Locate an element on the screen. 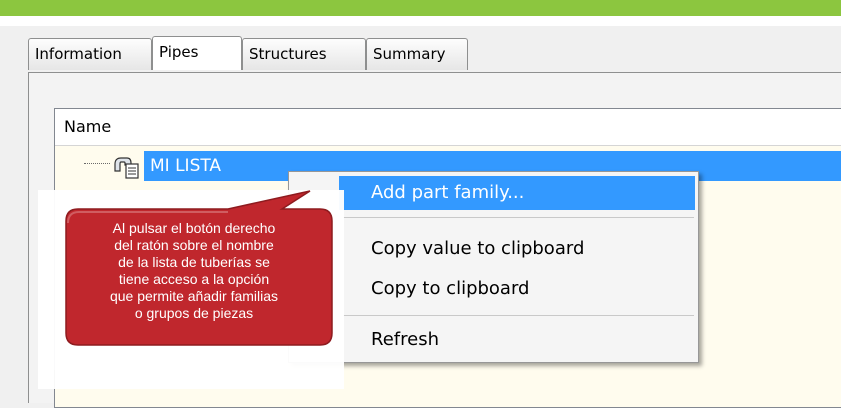 Image resolution: width=841 pixels, height=408 pixels. menu-item-copy-clipboard: Copy to clipboard is located at coordinates (493, 289).